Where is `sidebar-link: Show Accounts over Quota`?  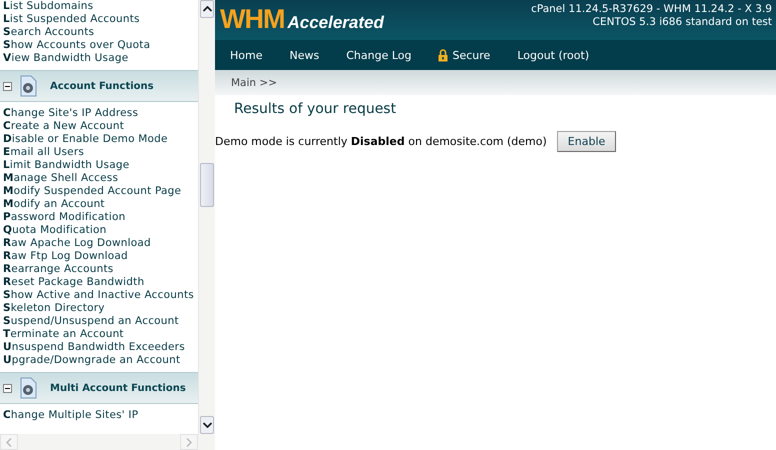 sidebar-link: Show Accounts over Quota is located at coordinates (99, 45).